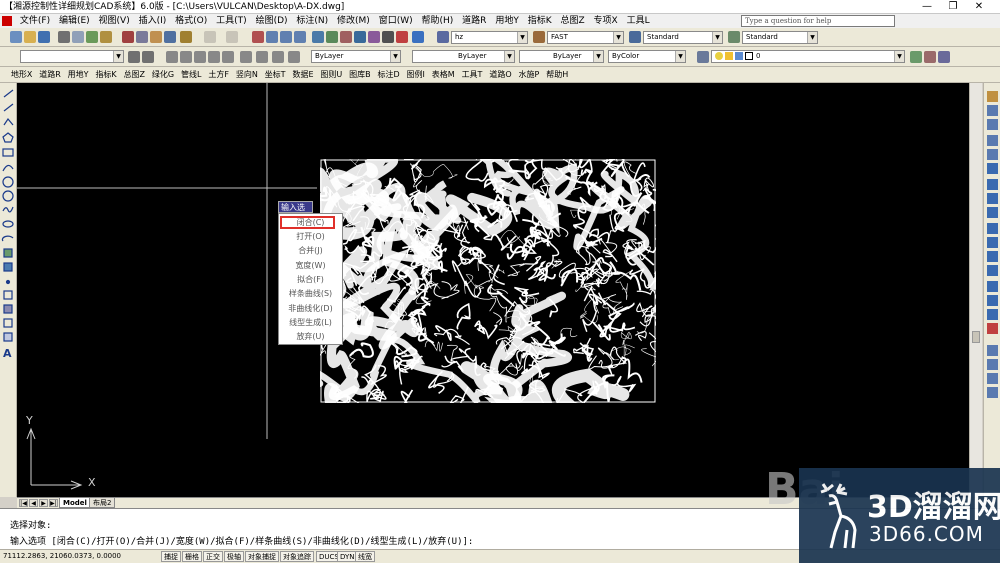  Describe the element at coordinates (78, 37) in the screenshot. I see `preview-icon` at that location.